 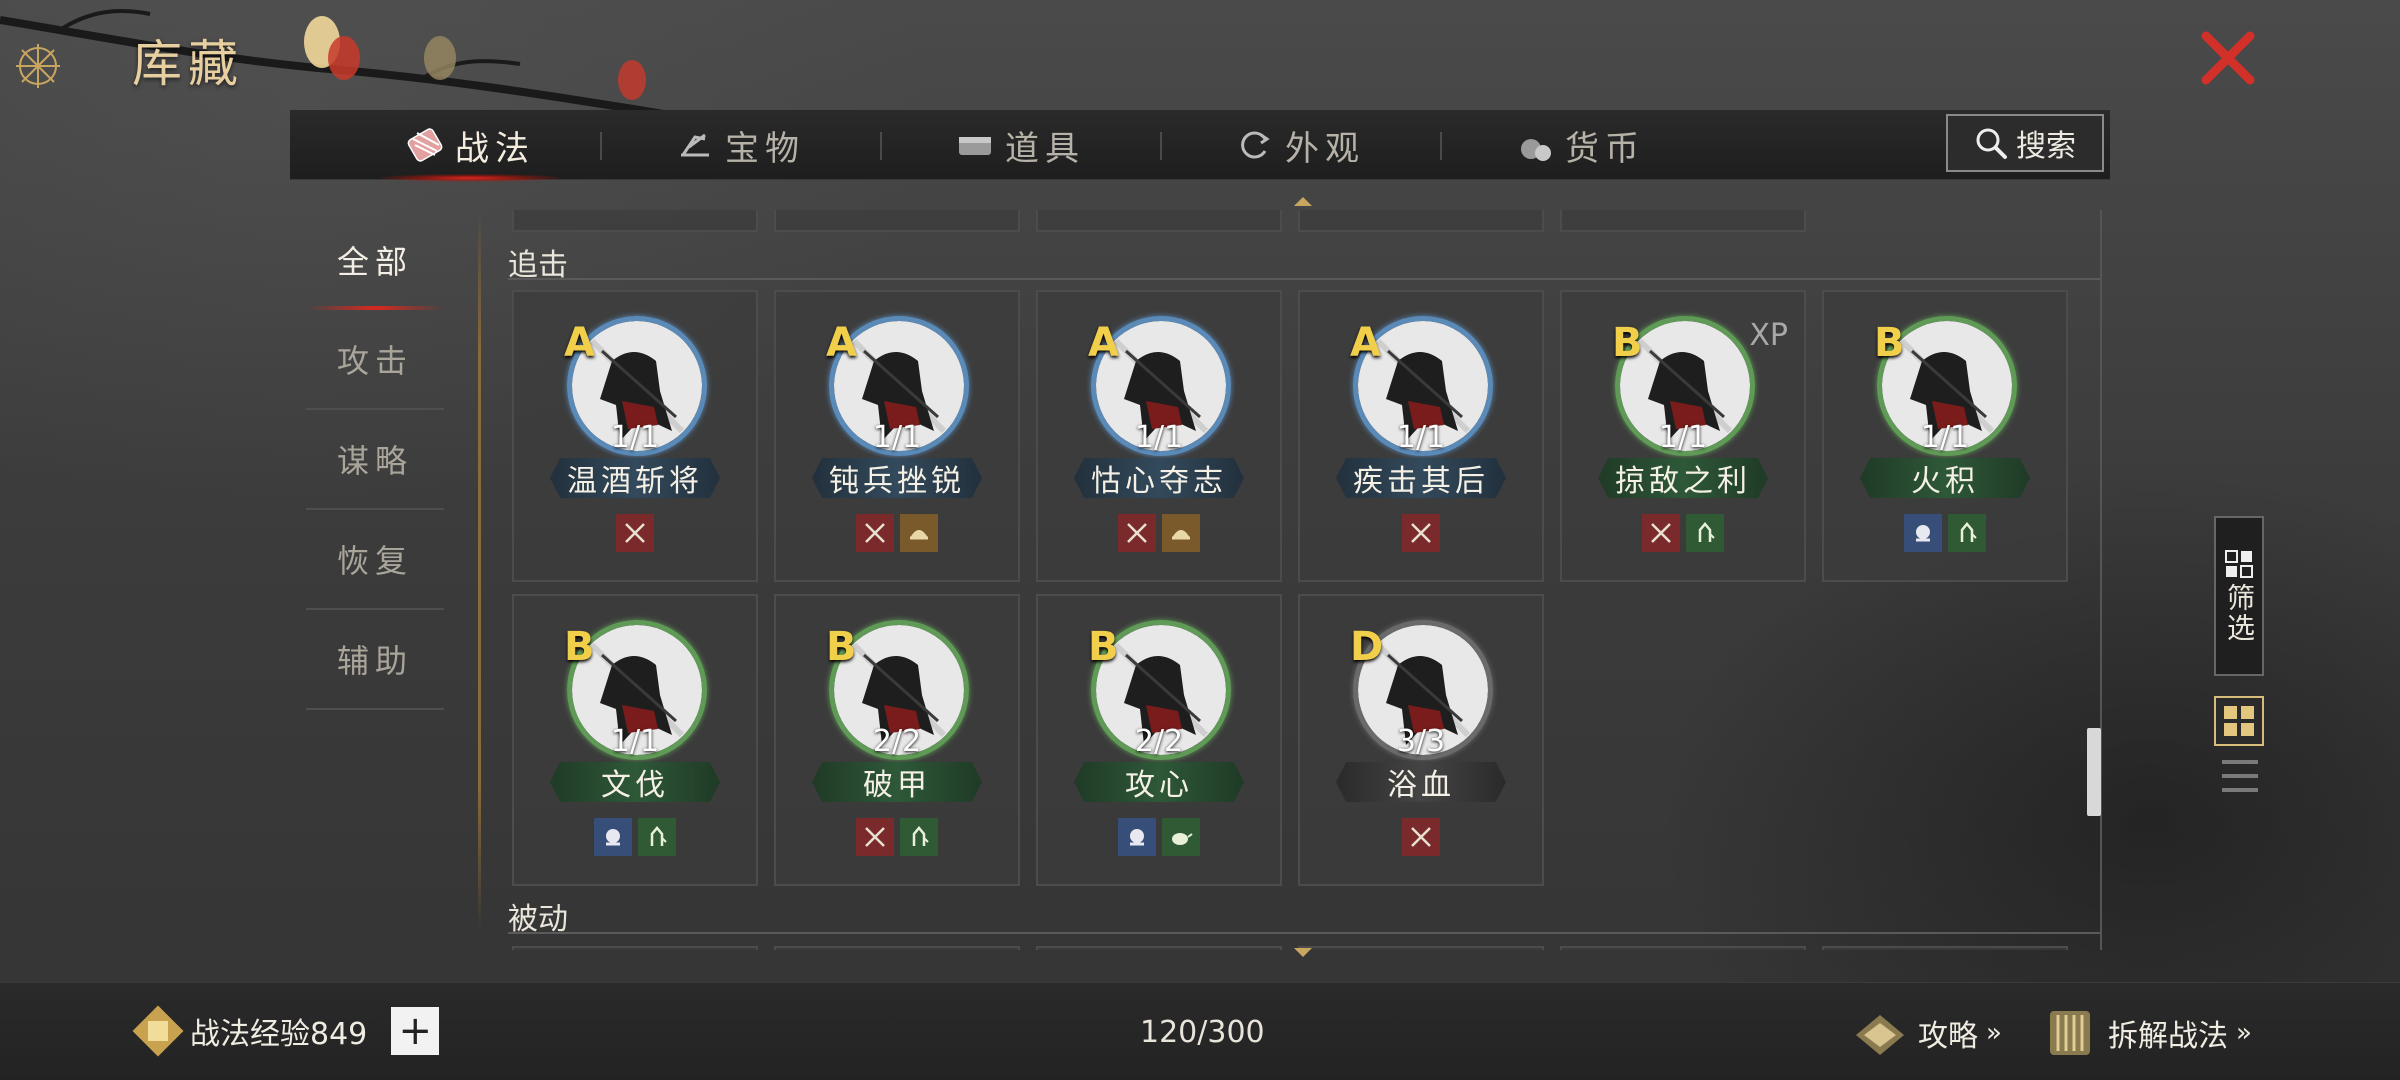 I want to click on grade-badge: D, so click(x=1367, y=647).